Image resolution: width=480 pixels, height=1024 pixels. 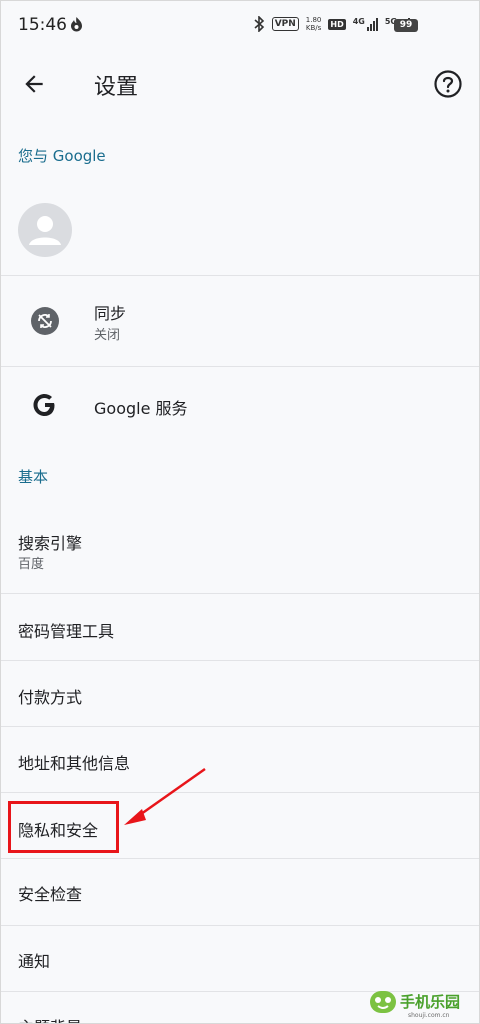 I want to click on search-engine-title: 搜索引擎, so click(x=50, y=543).